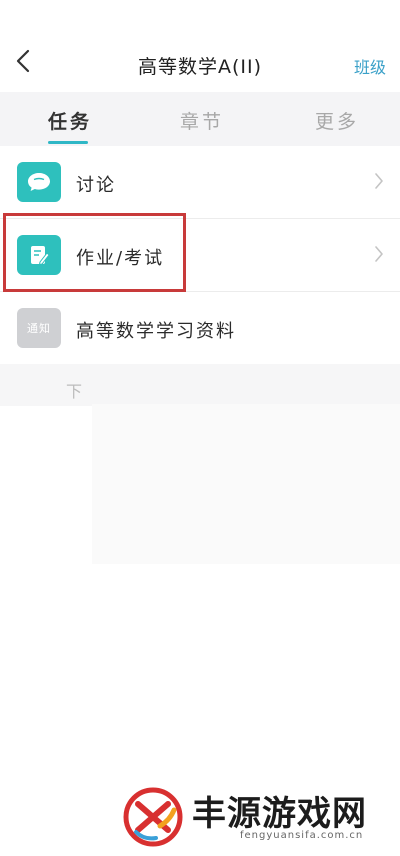  I want to click on notice-icon-label: 通知, so click(39, 328).